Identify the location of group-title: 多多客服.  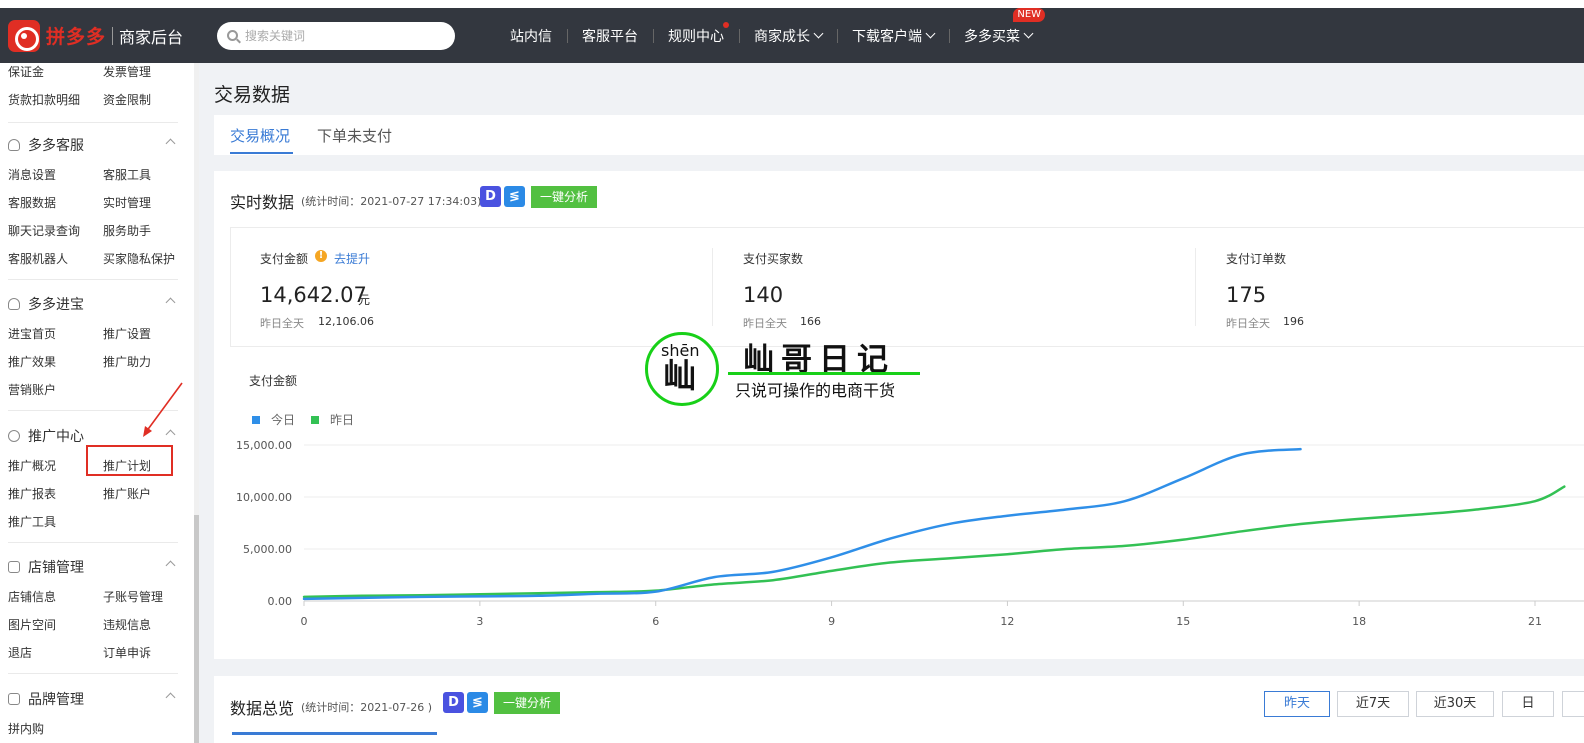
(56, 146).